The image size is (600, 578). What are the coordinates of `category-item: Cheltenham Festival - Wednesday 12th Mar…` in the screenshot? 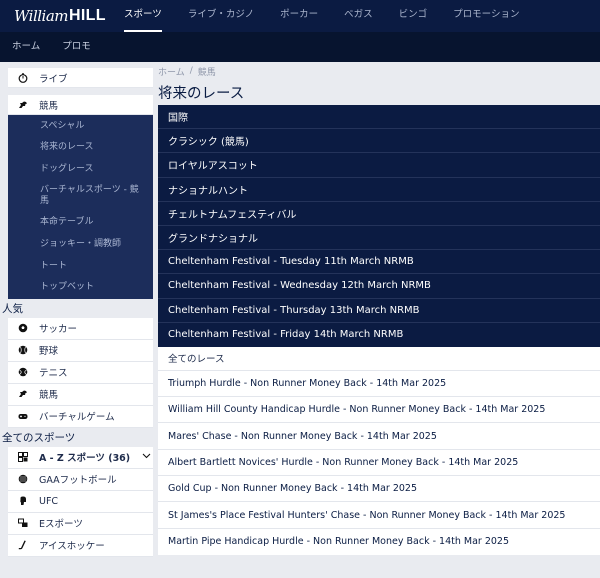 It's located at (379, 286).